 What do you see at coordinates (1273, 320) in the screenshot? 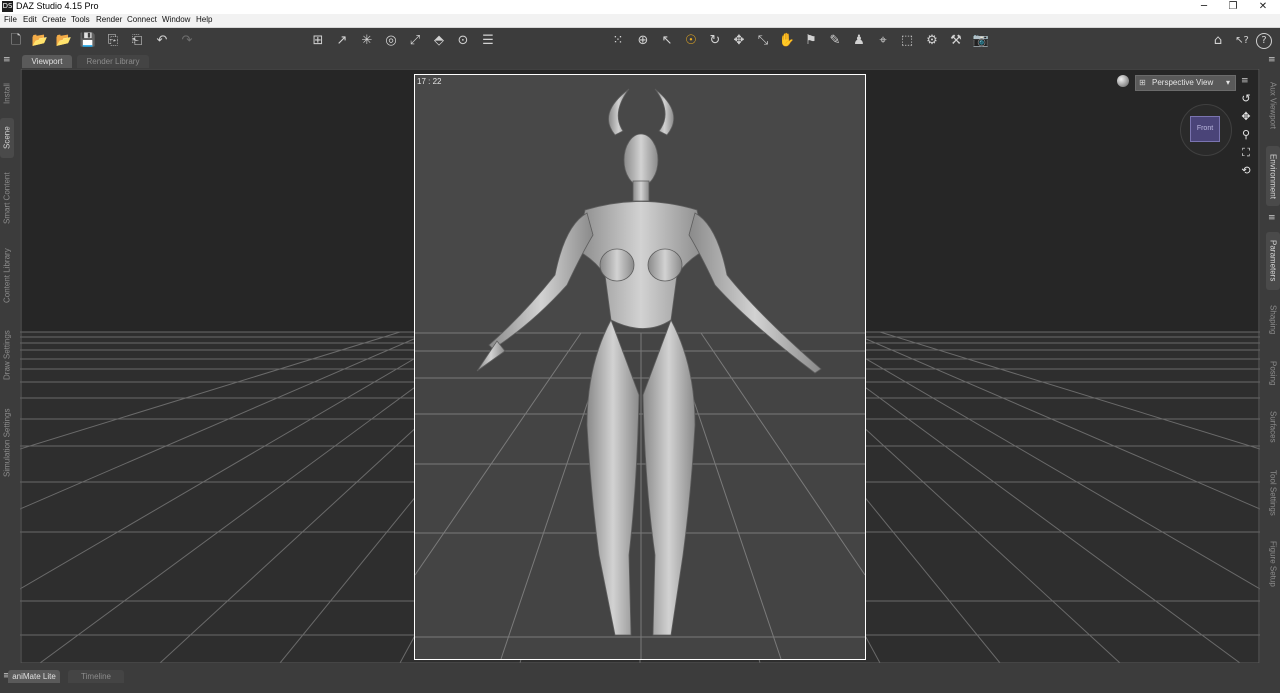
I see `pane-tab-shaping: Shaping` at bounding box center [1273, 320].